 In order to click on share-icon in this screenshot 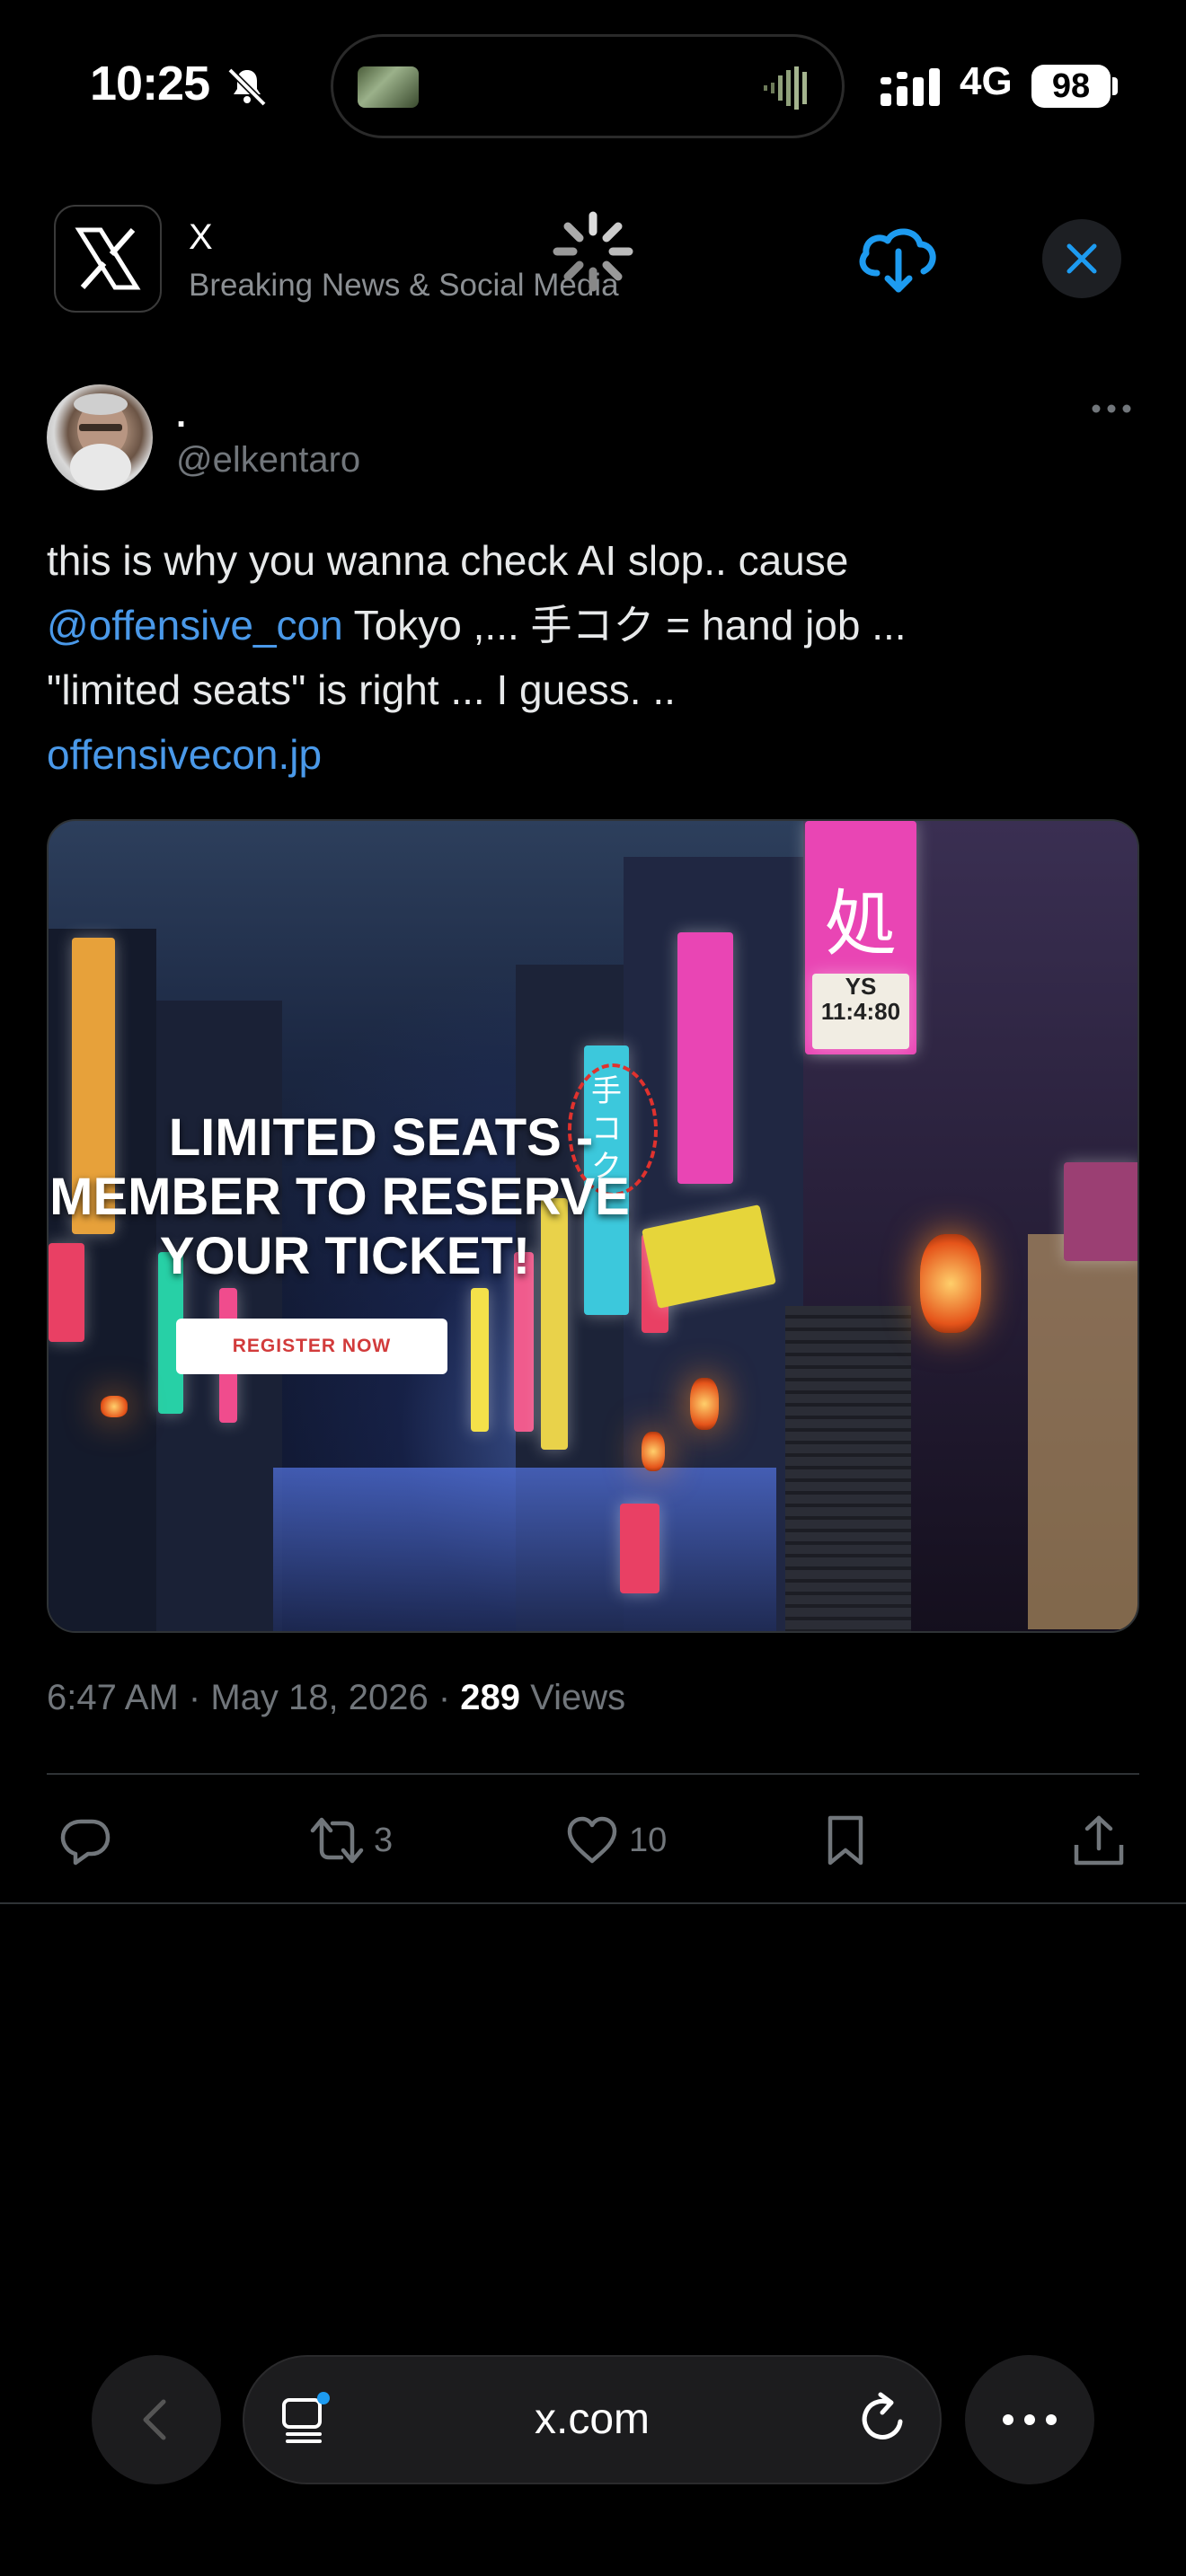, I will do `click(1099, 1840)`.